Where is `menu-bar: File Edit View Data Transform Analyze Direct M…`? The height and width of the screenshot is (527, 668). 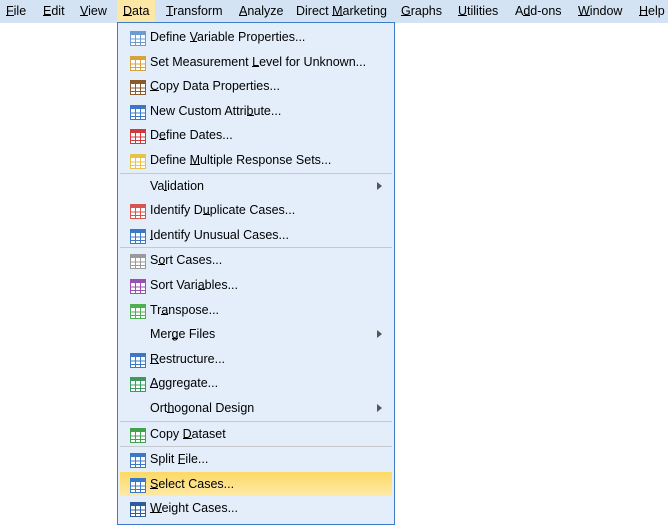 menu-bar: File Edit View Data Transform Analyze Direct M… is located at coordinates (334, 11).